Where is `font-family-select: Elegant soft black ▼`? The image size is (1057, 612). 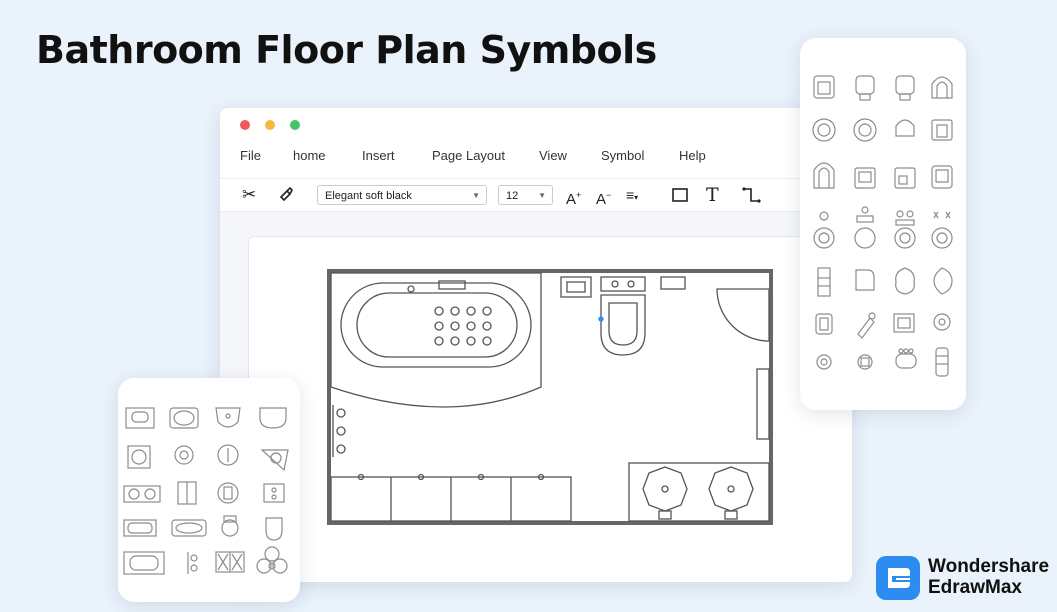
font-family-select: Elegant soft black ▼ is located at coordinates (402, 195).